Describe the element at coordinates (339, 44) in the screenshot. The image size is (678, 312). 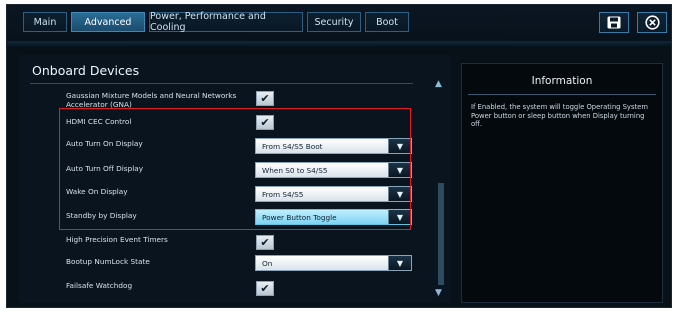
I see `header-divider` at that location.